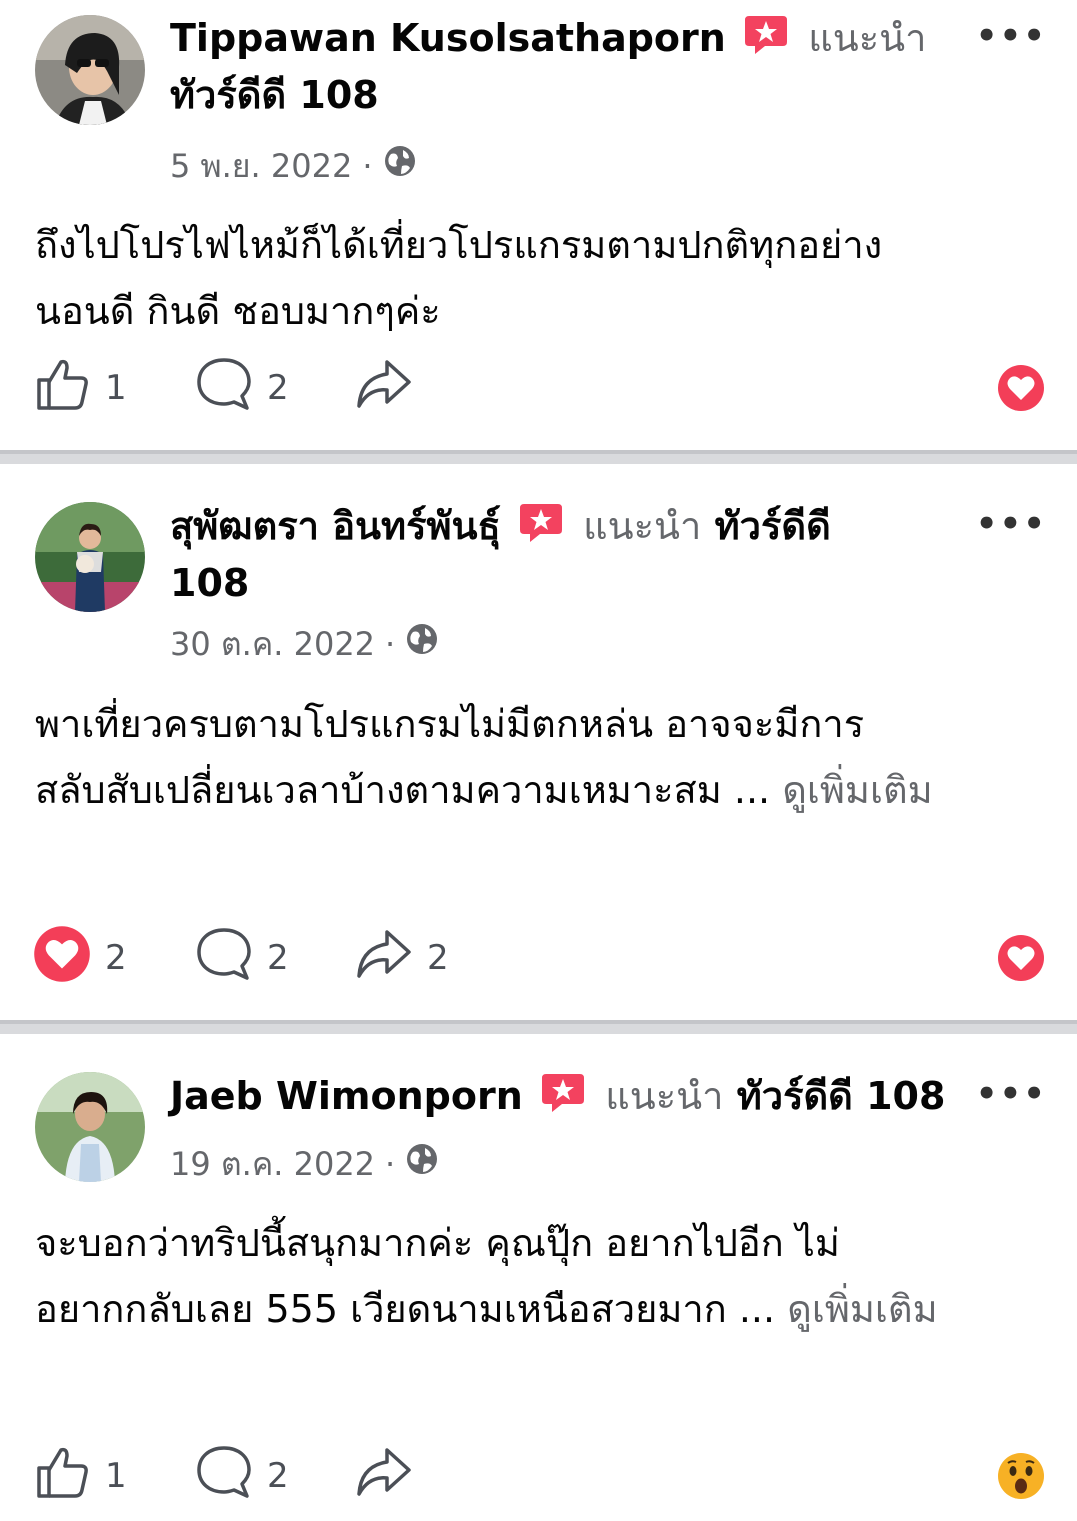  I want to click on post-date: 19 ต.ค. 2022, so click(272, 1164).